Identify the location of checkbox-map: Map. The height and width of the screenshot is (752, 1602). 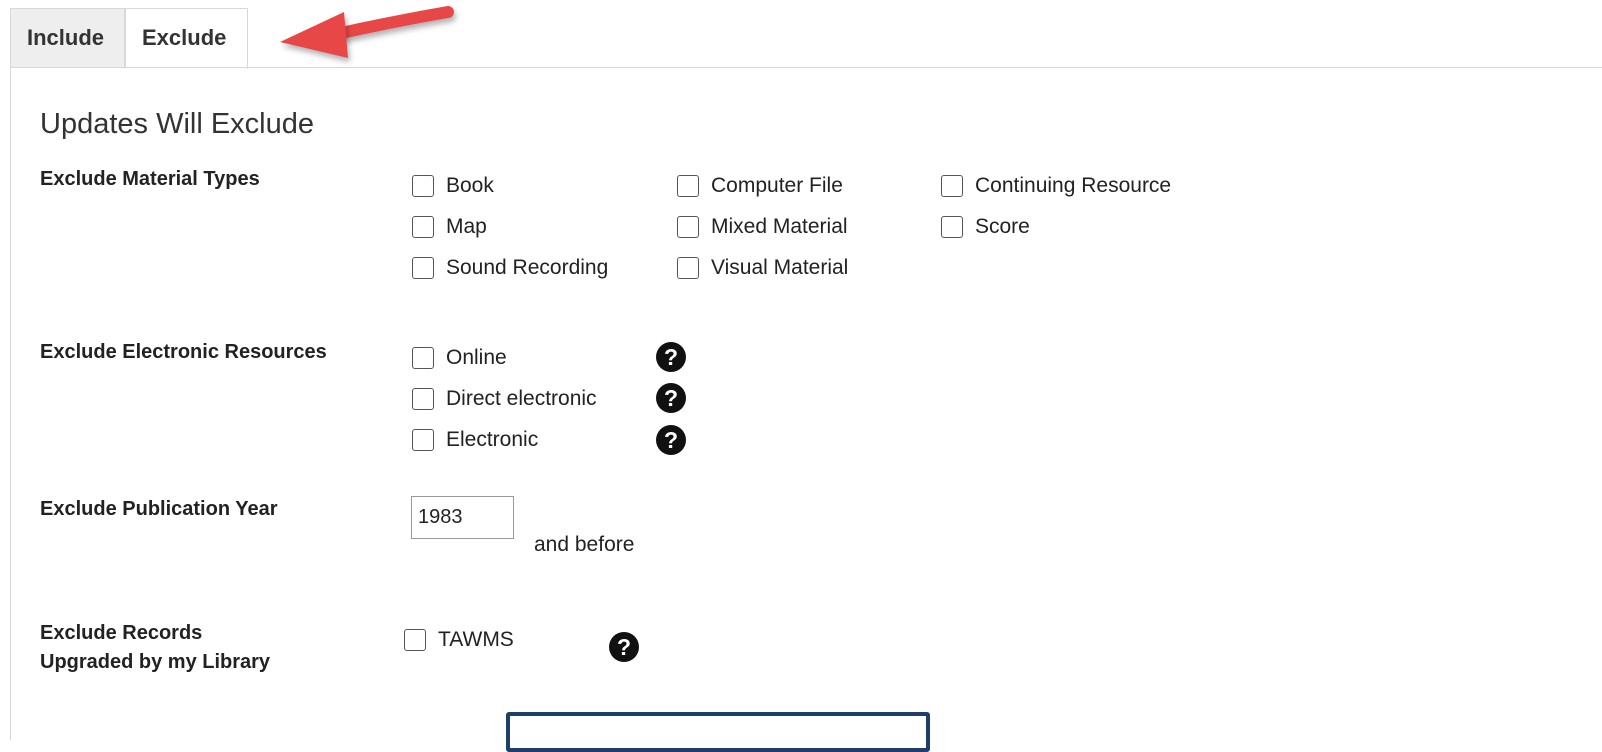
(449, 227).